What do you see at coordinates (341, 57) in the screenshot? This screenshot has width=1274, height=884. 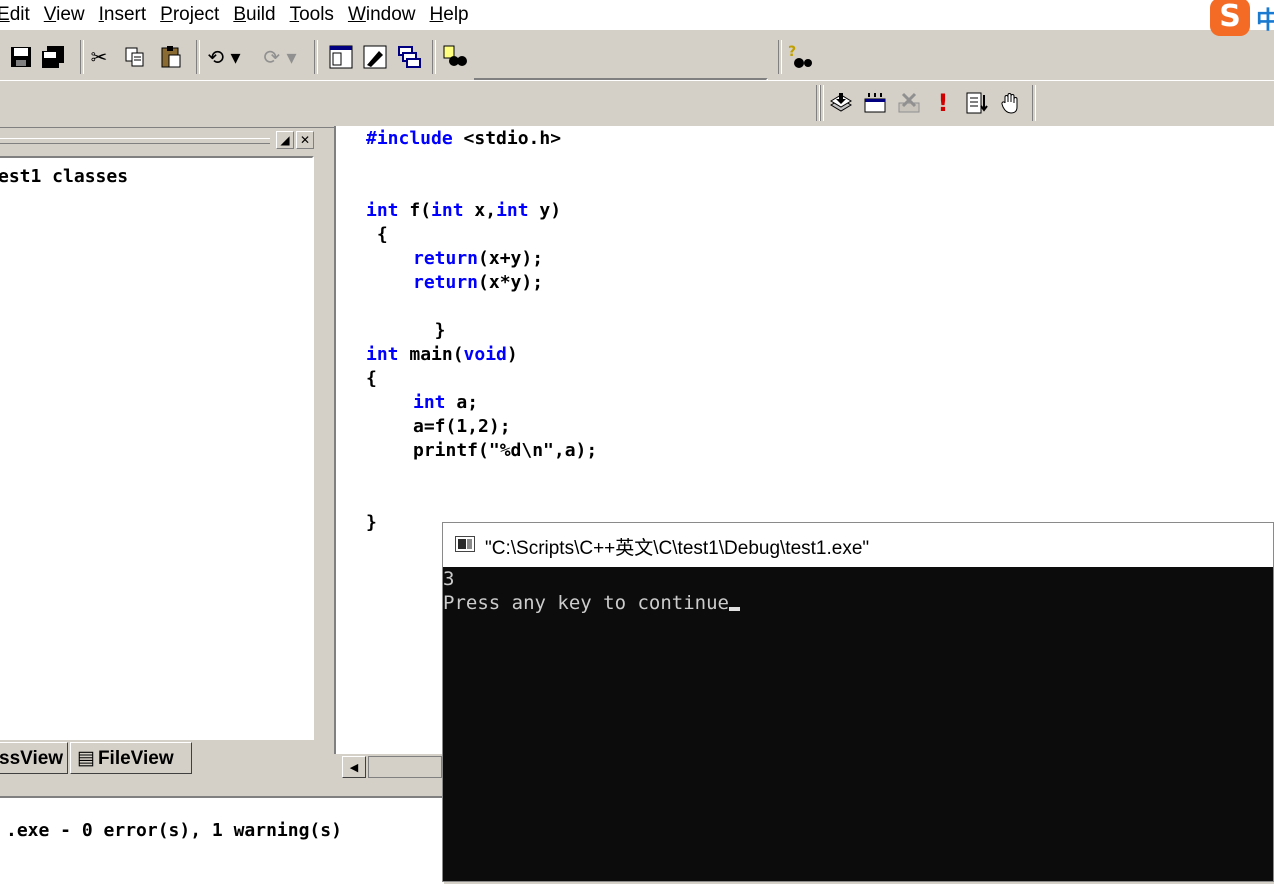 I see `workspace-toggle-icon` at bounding box center [341, 57].